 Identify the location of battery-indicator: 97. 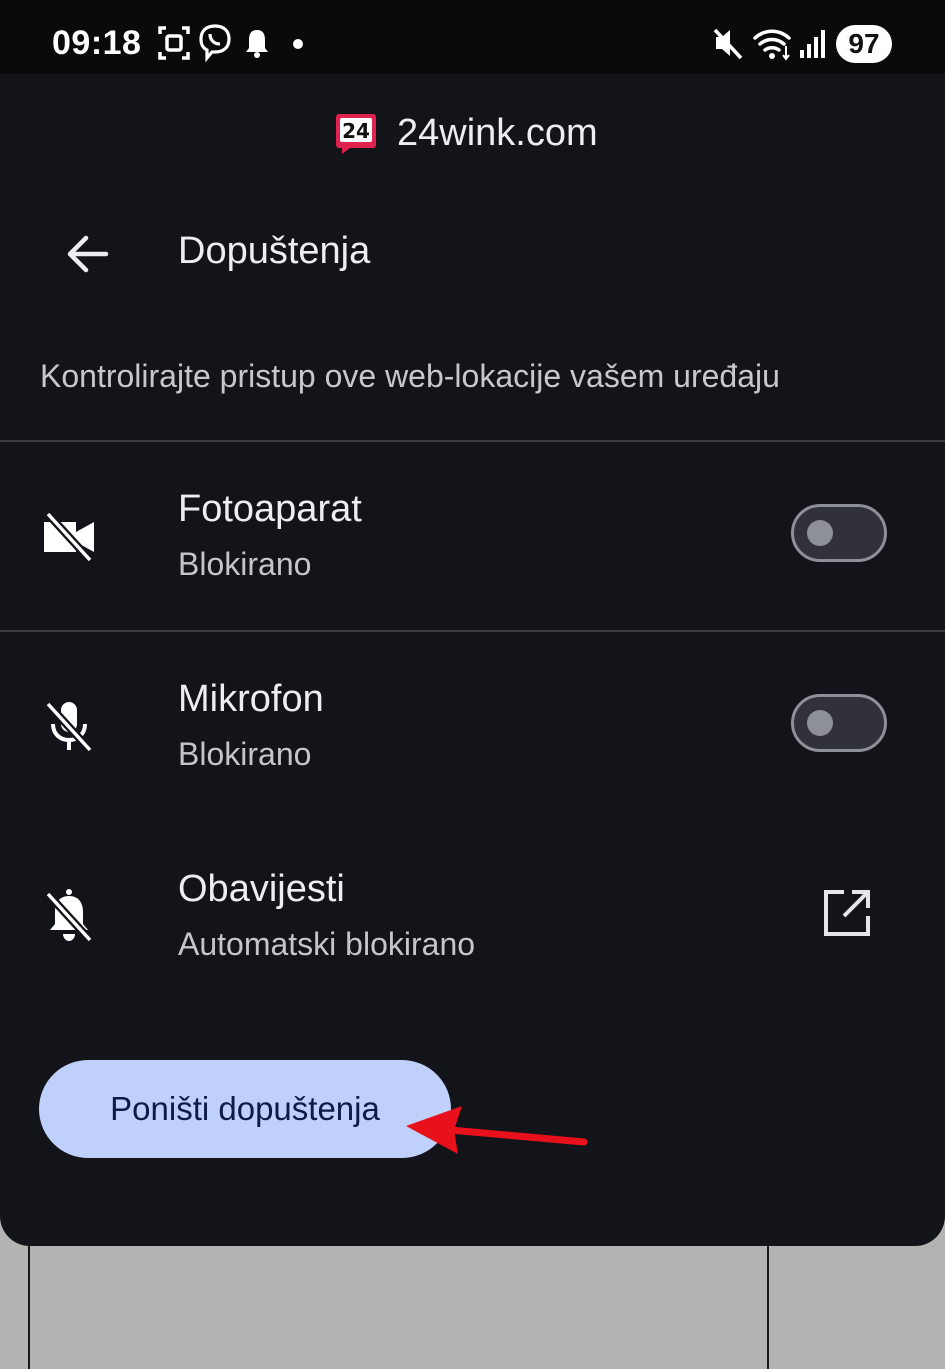
(864, 44).